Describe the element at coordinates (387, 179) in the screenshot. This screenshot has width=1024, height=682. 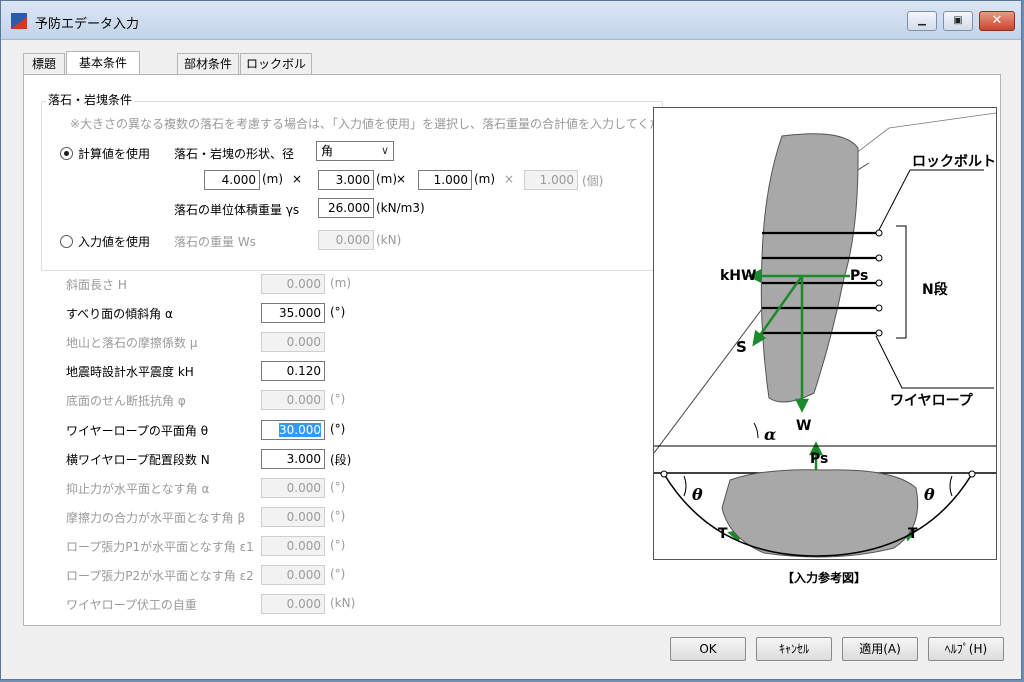
I see `dim2-unit: (m)` at that location.